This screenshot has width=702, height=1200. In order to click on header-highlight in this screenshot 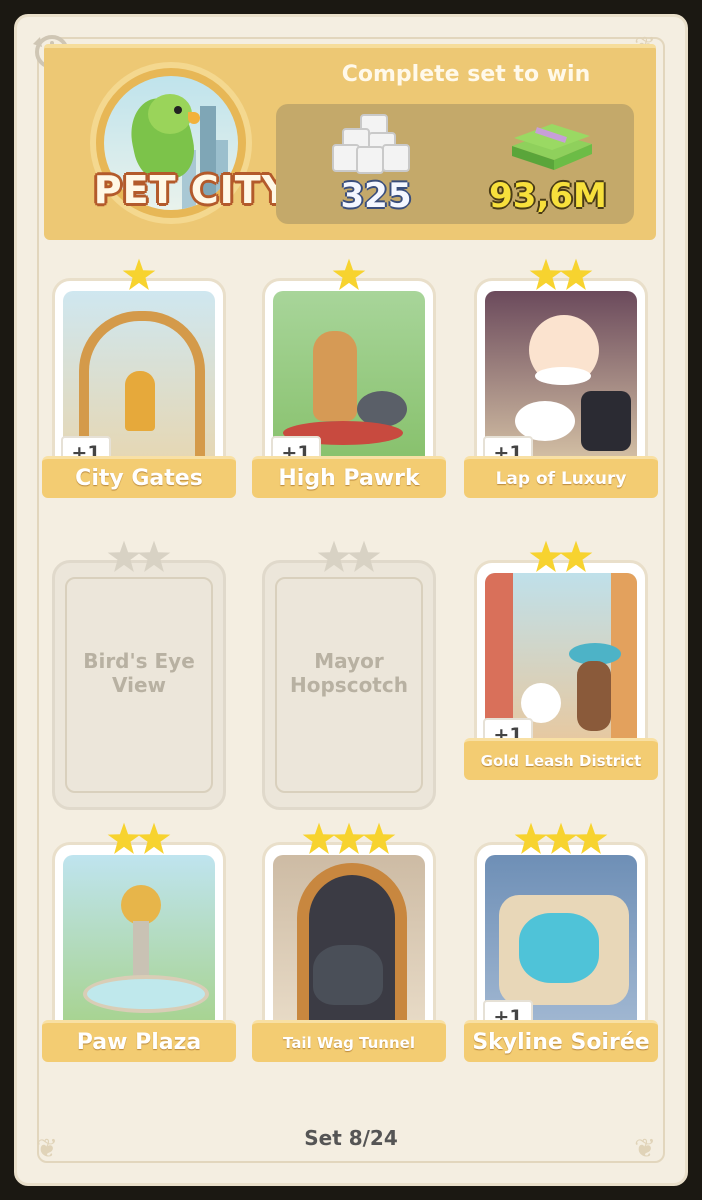, I will do `click(350, 46)`.